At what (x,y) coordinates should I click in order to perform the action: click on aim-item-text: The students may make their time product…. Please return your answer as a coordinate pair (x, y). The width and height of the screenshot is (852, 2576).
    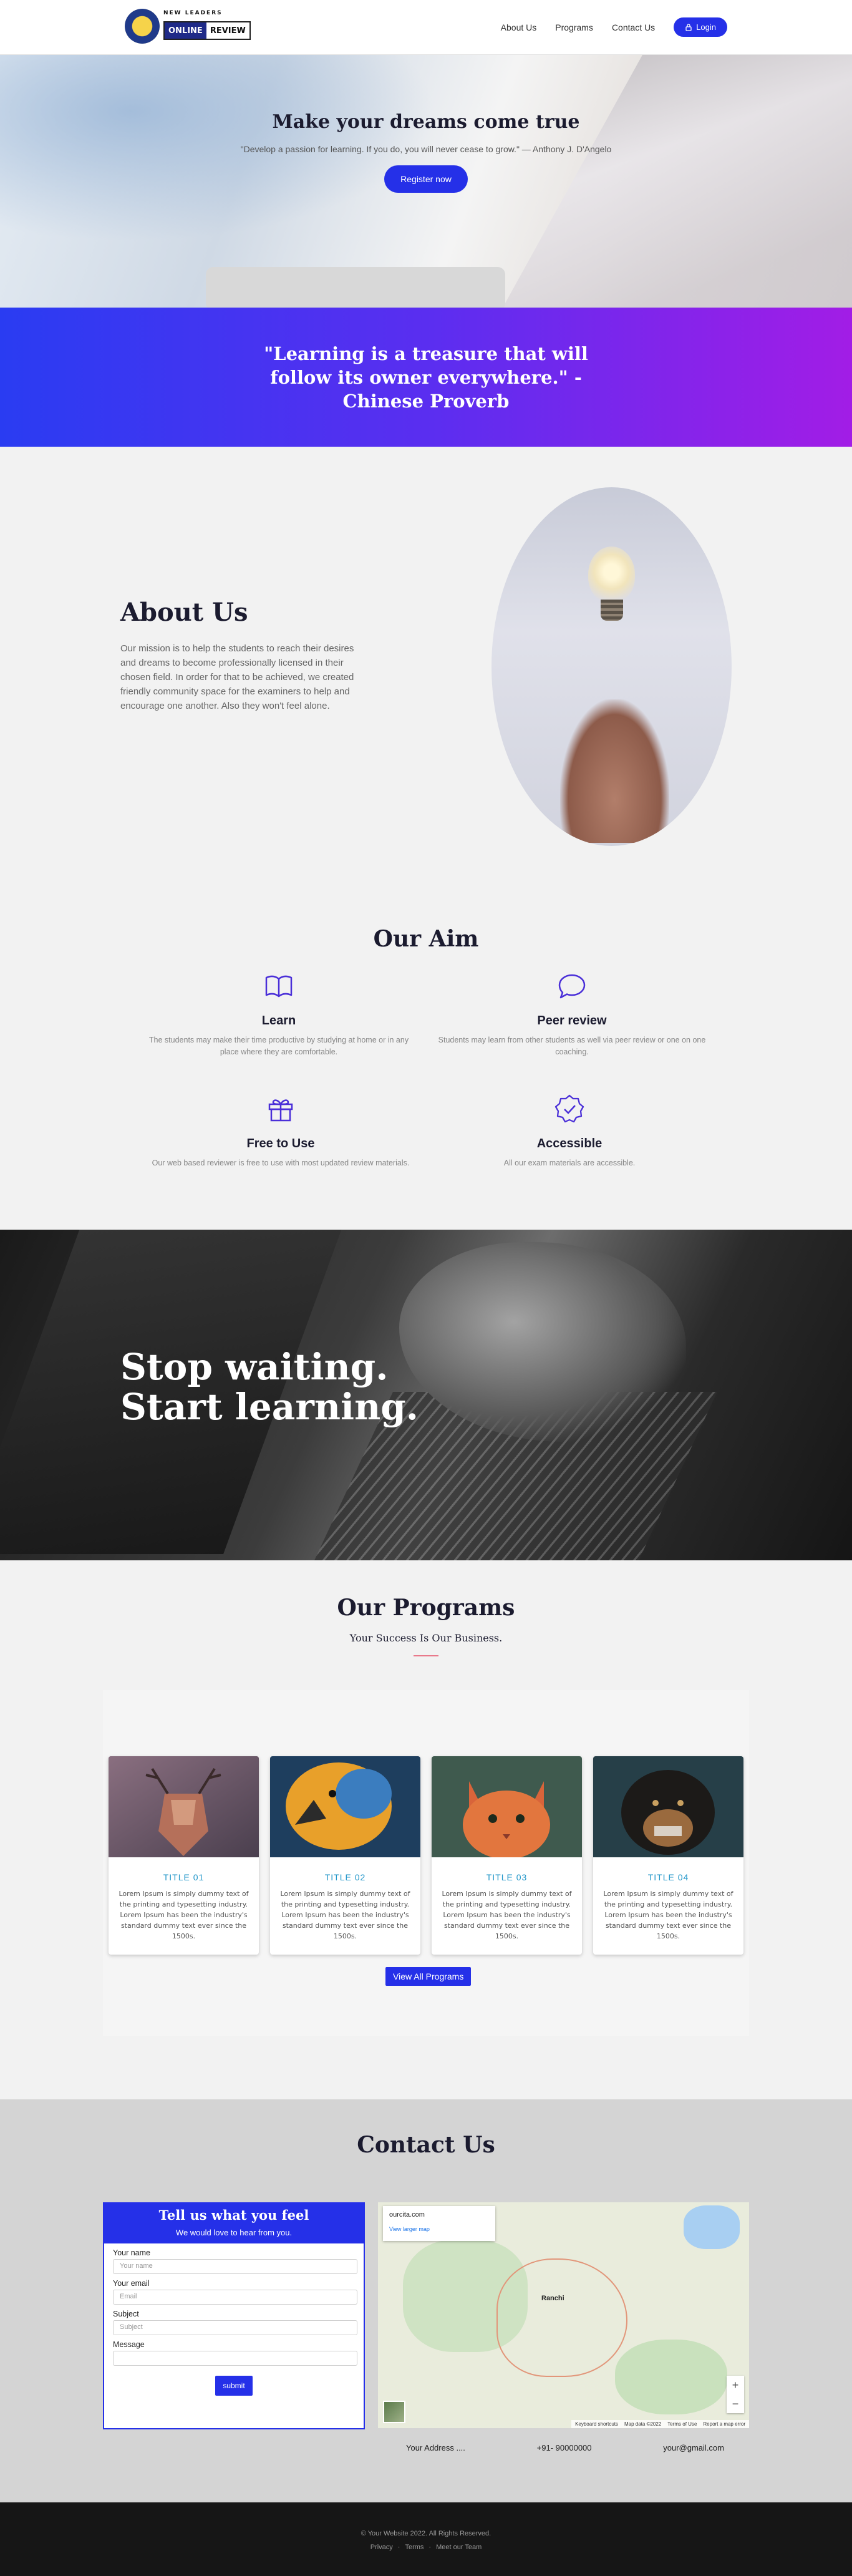
    Looking at the image, I should click on (278, 1046).